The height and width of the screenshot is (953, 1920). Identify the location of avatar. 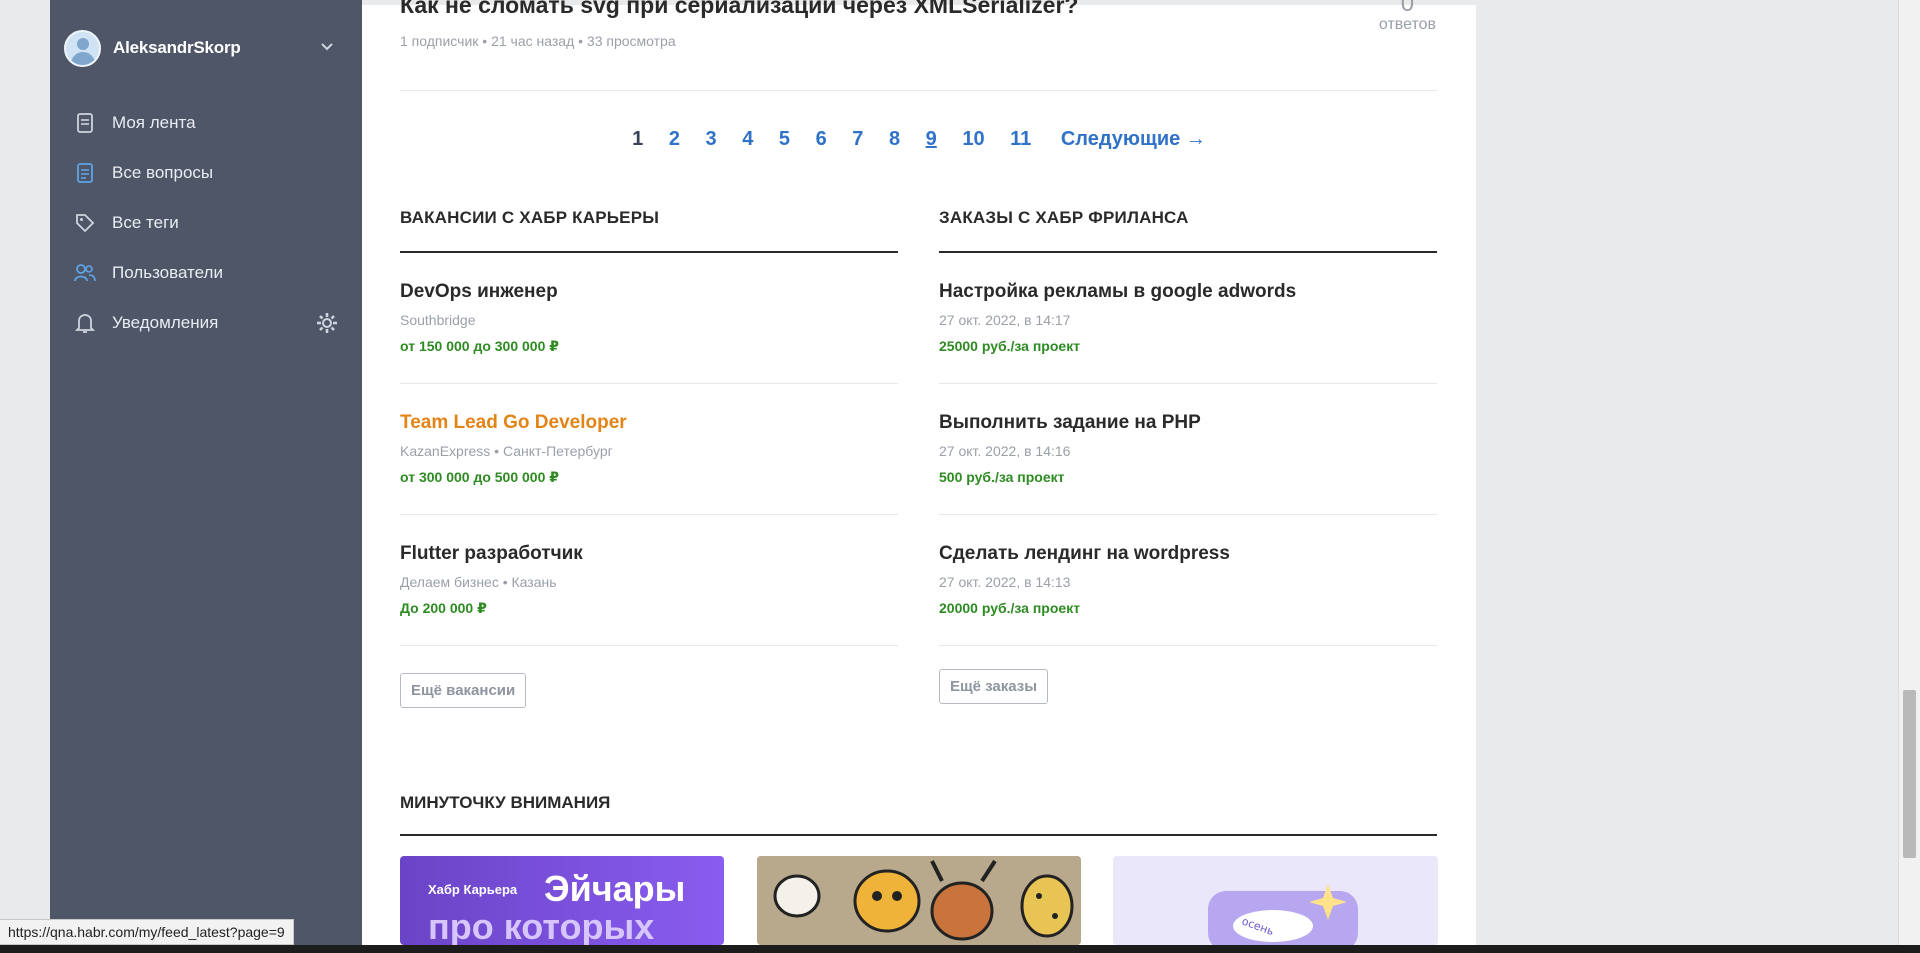
(82, 48).